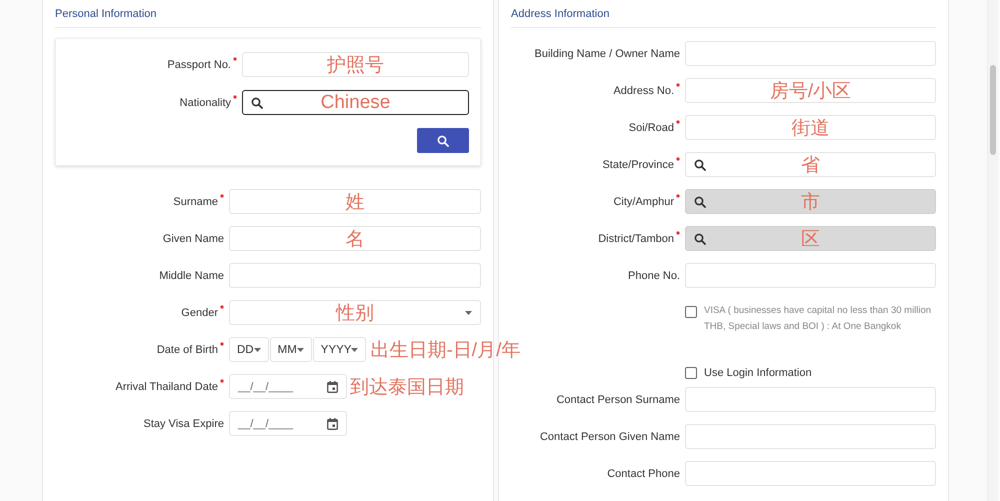  I want to click on annotation-text: 区, so click(810, 240).